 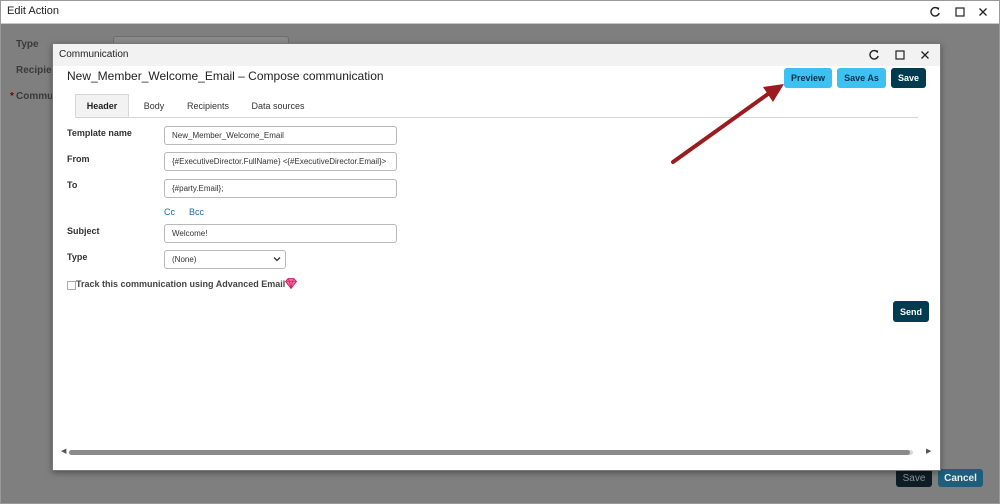 What do you see at coordinates (496, 106) in the screenshot?
I see `tab-bar: Header Body Recipients Data sources` at bounding box center [496, 106].